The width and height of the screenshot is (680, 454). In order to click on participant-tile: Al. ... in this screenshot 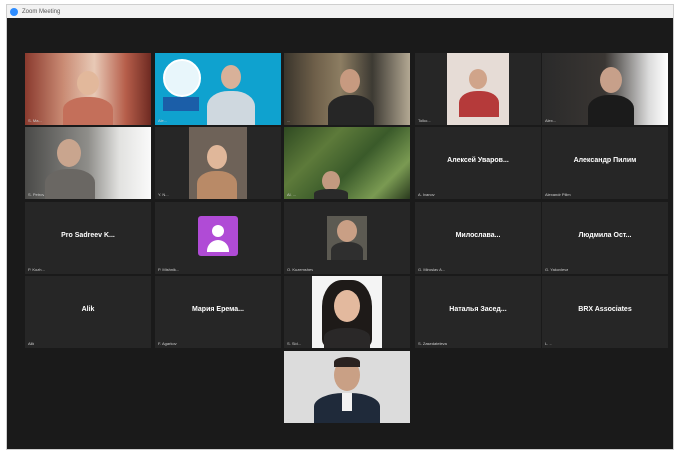, I will do `click(347, 163)`.